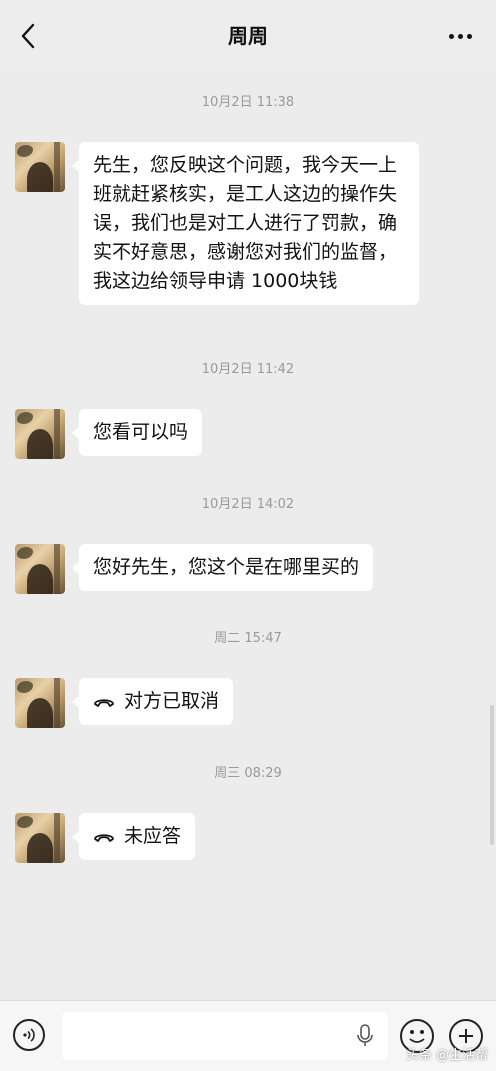 The width and height of the screenshot is (496, 1071). I want to click on message-timestamp: 周三 08:29, so click(248, 773).